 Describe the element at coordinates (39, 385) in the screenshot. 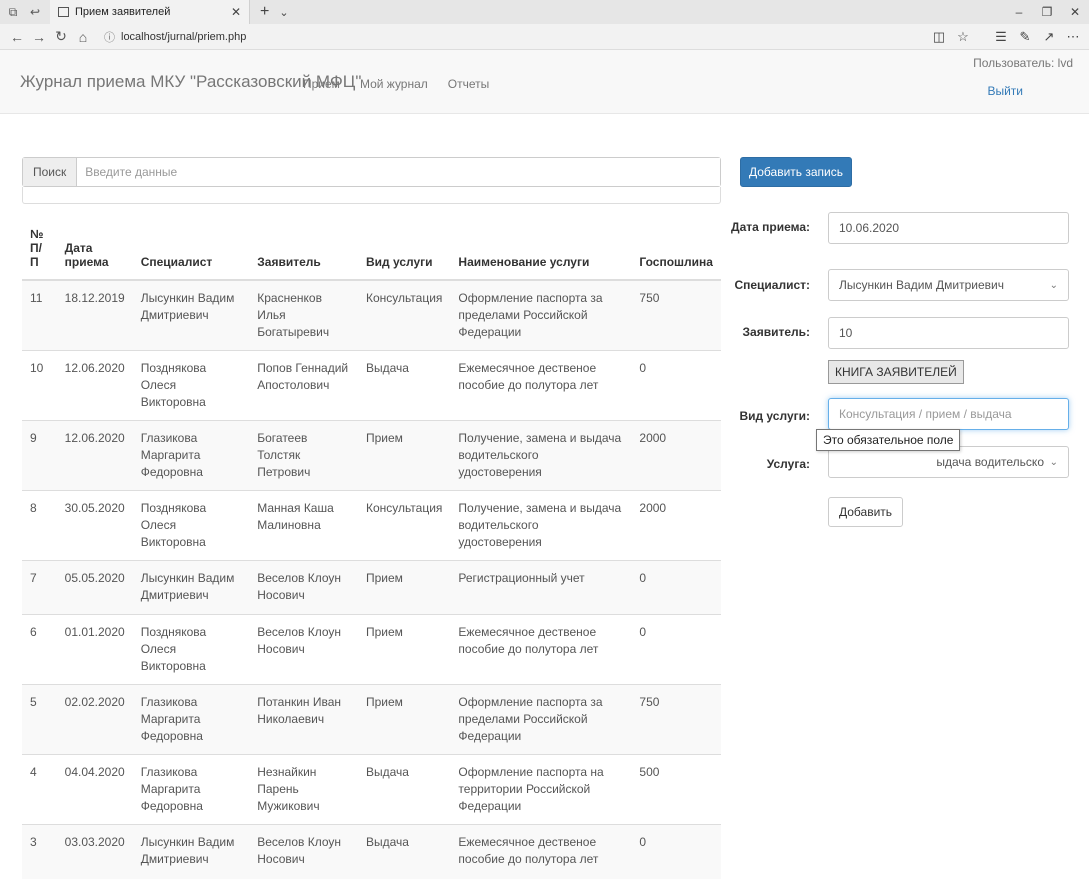

I see `row-number: 10` at that location.